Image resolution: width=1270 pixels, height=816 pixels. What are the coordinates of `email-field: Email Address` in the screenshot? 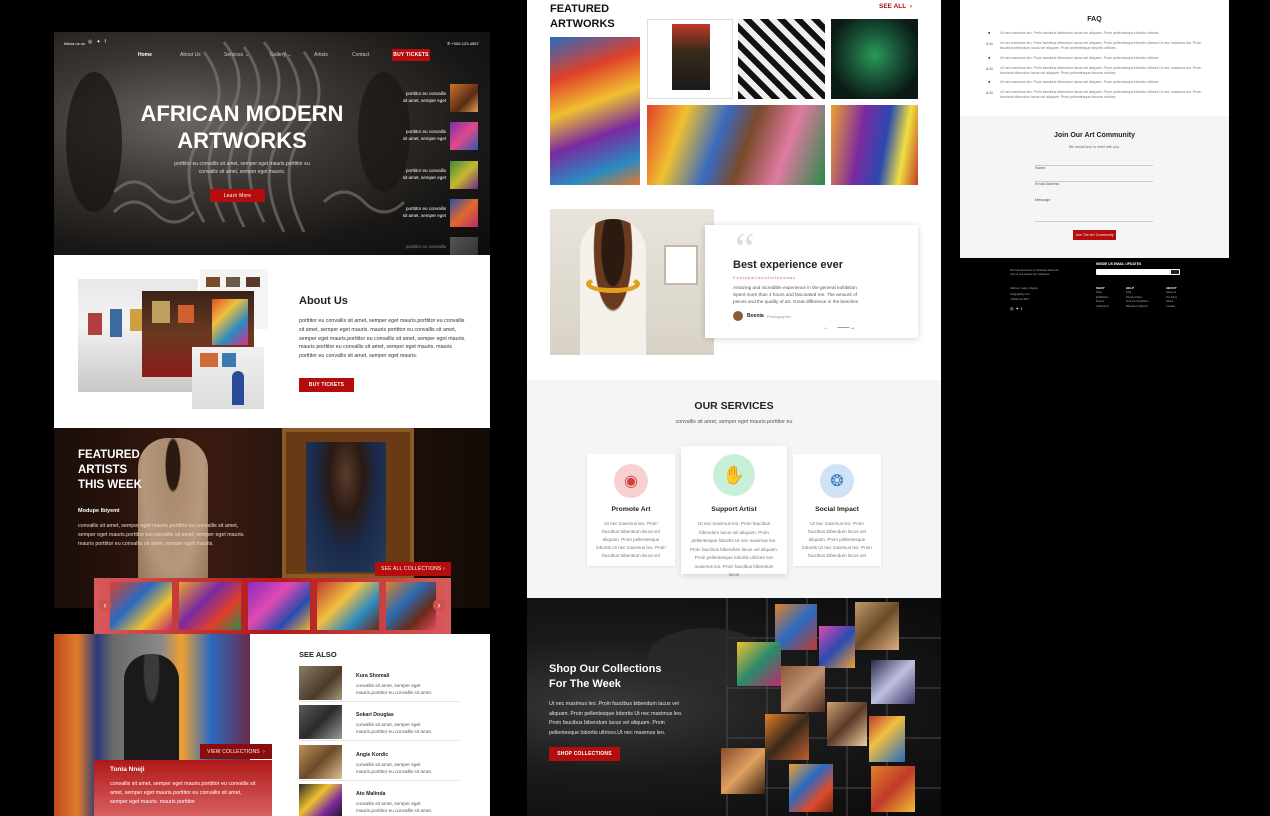 It's located at (1094, 179).